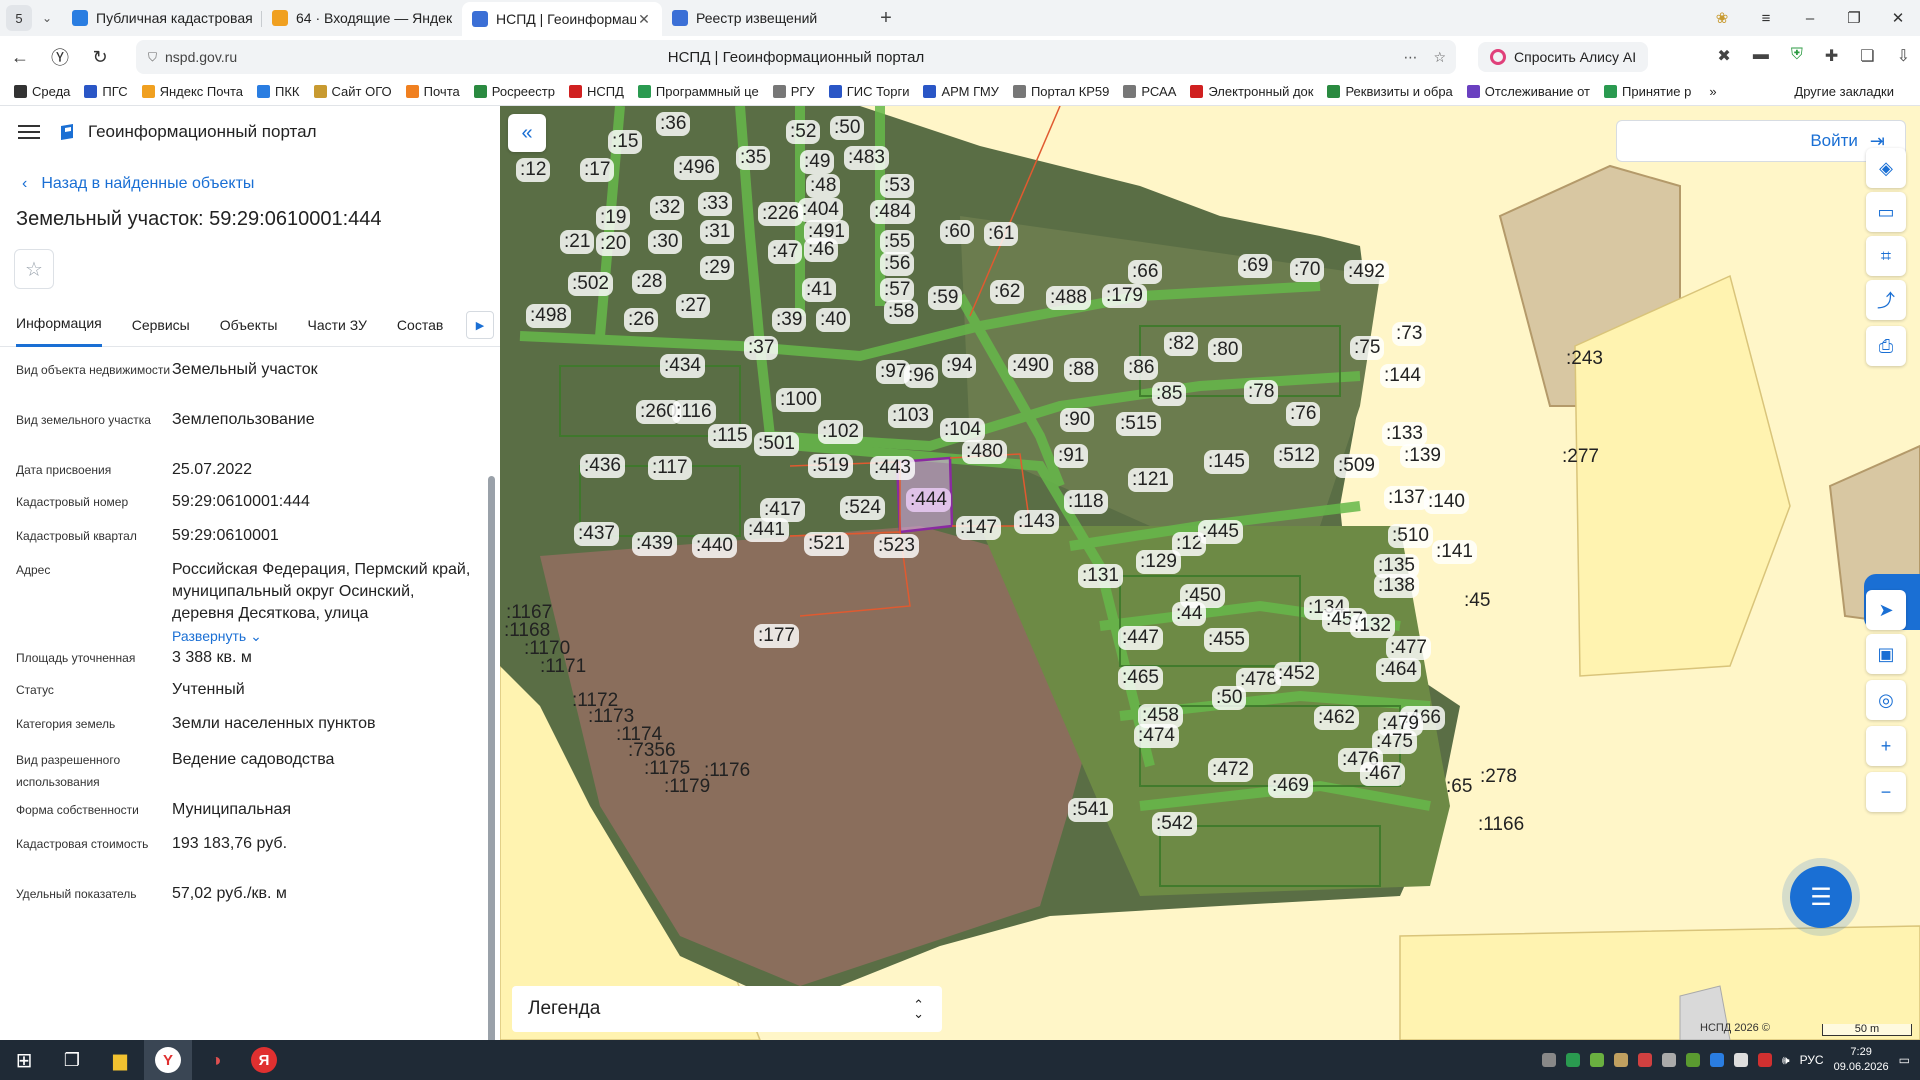  What do you see at coordinates (1647, 91) in the screenshot?
I see `bookmark-item: Принятие р` at bounding box center [1647, 91].